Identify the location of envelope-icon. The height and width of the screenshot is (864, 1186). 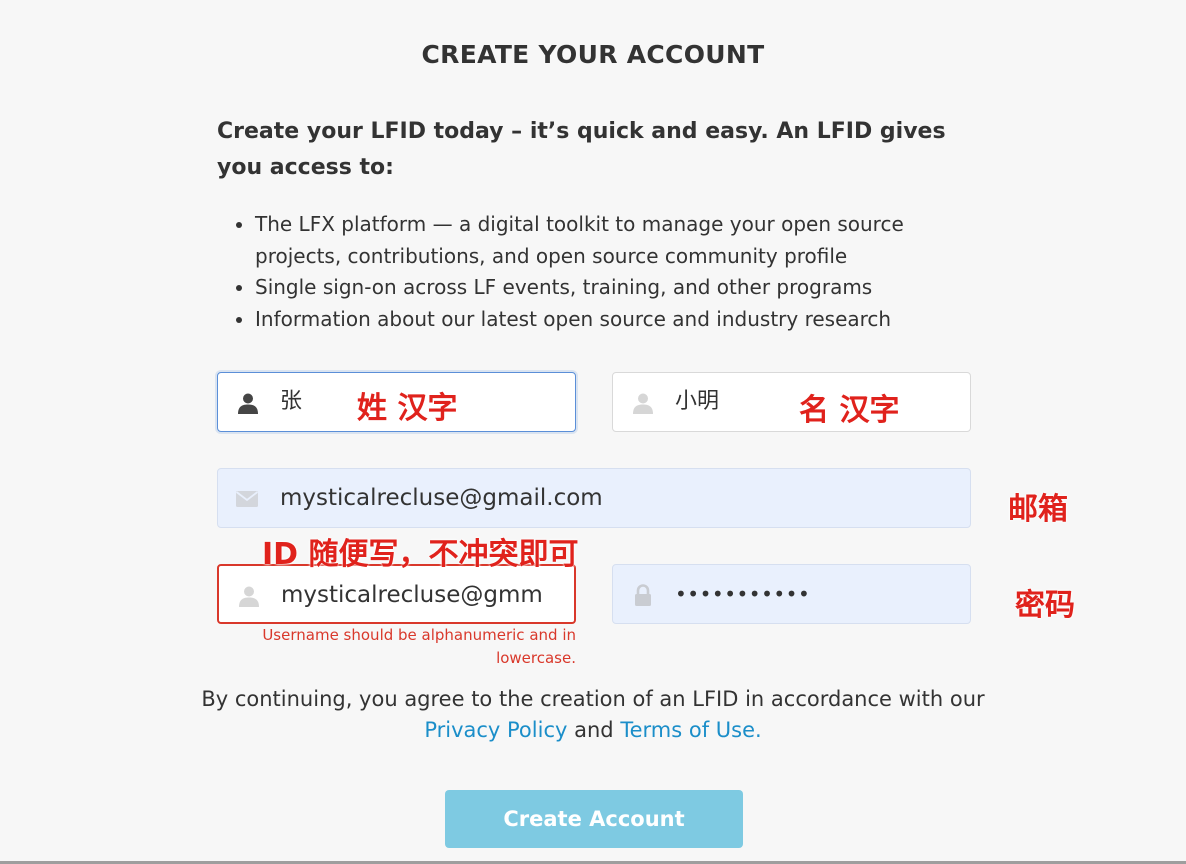
(247, 499).